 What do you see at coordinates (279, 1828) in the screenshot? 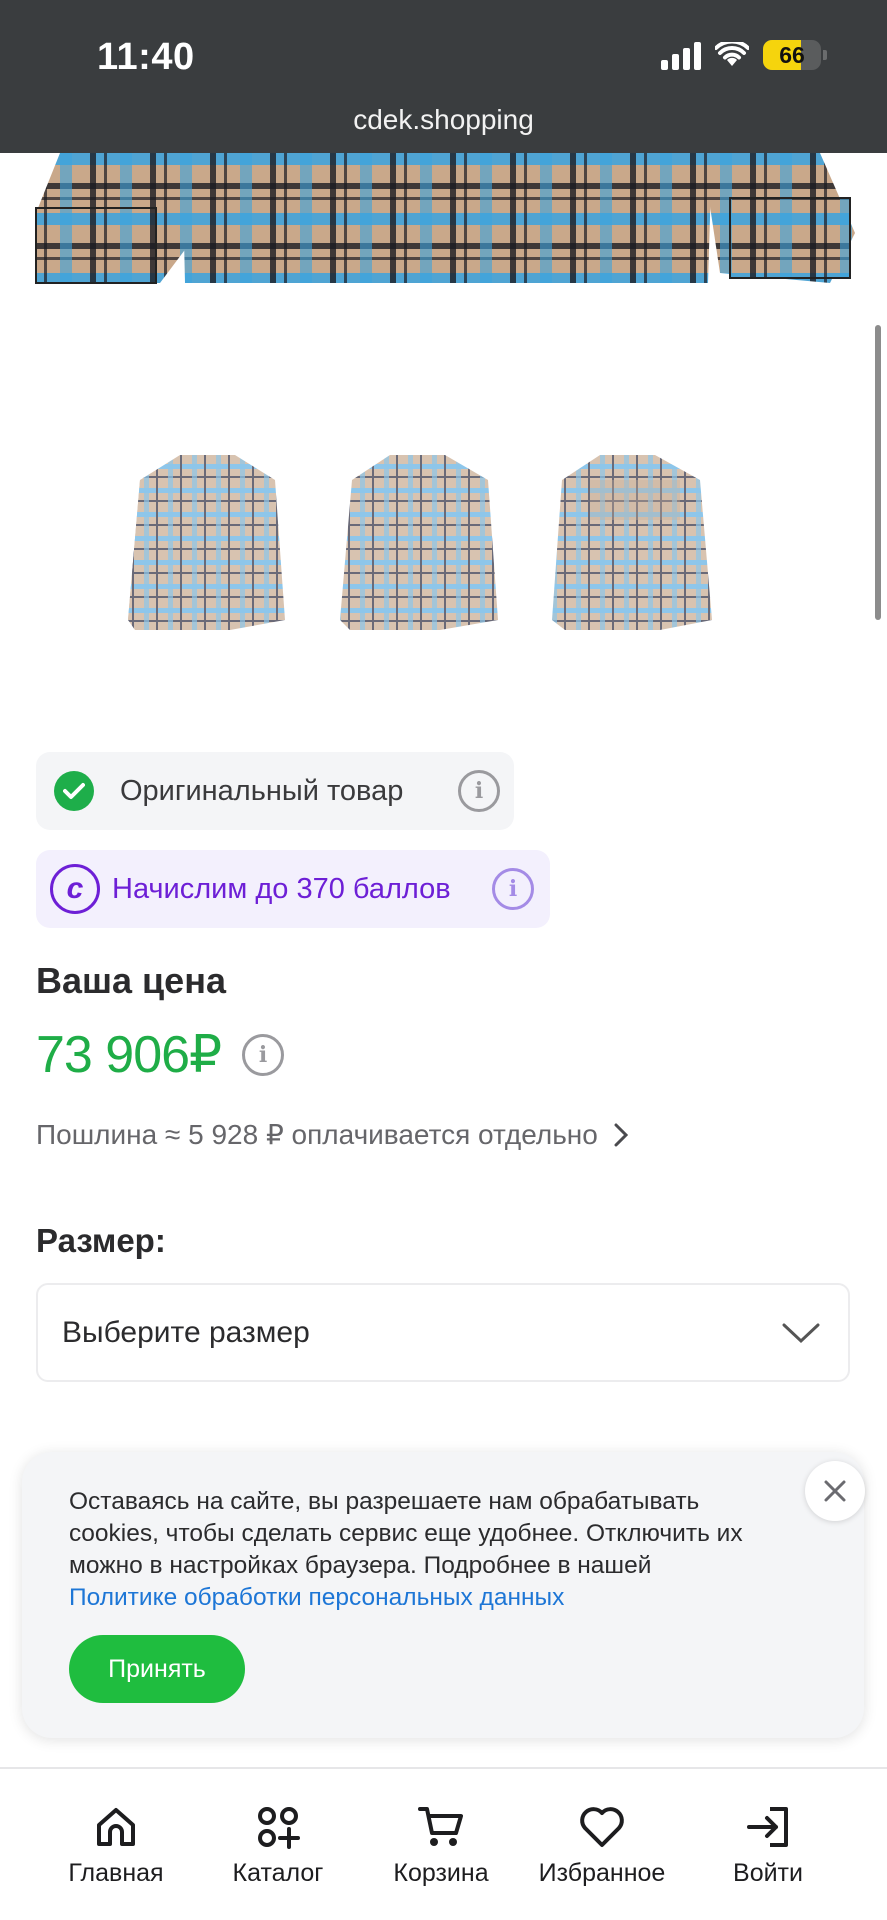
I see `catalog-icon` at bounding box center [279, 1828].